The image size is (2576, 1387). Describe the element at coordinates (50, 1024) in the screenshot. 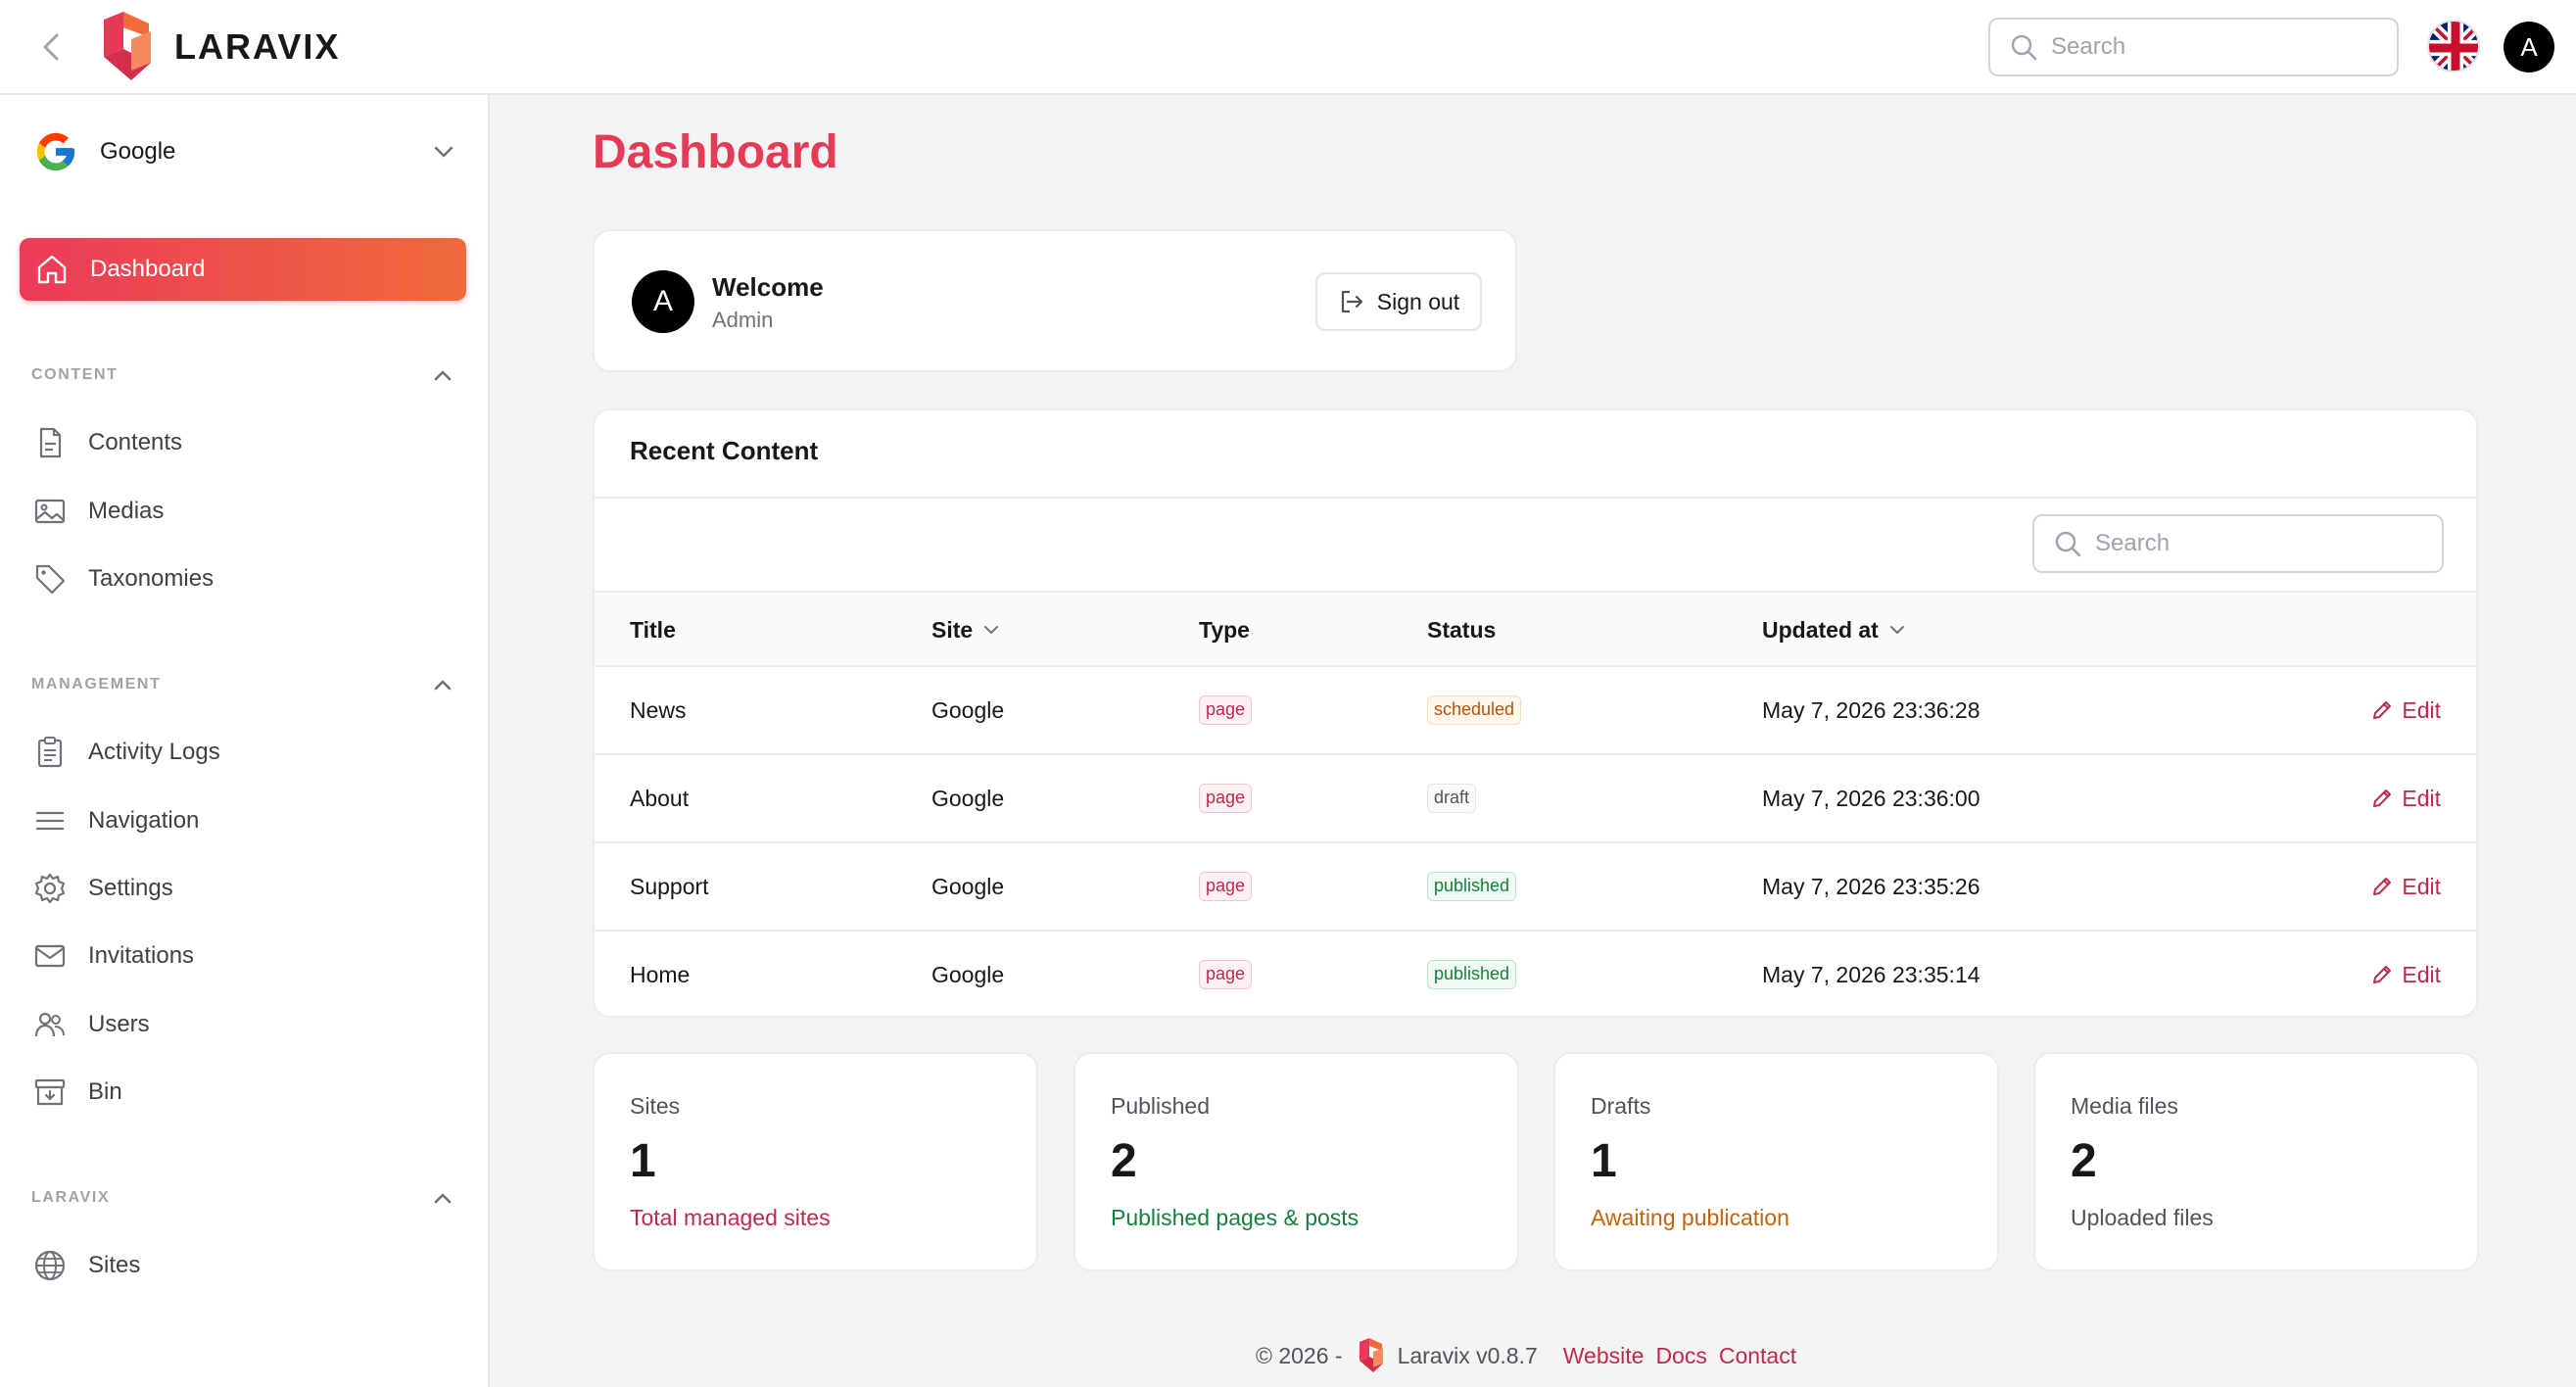

I see `users-icon` at that location.